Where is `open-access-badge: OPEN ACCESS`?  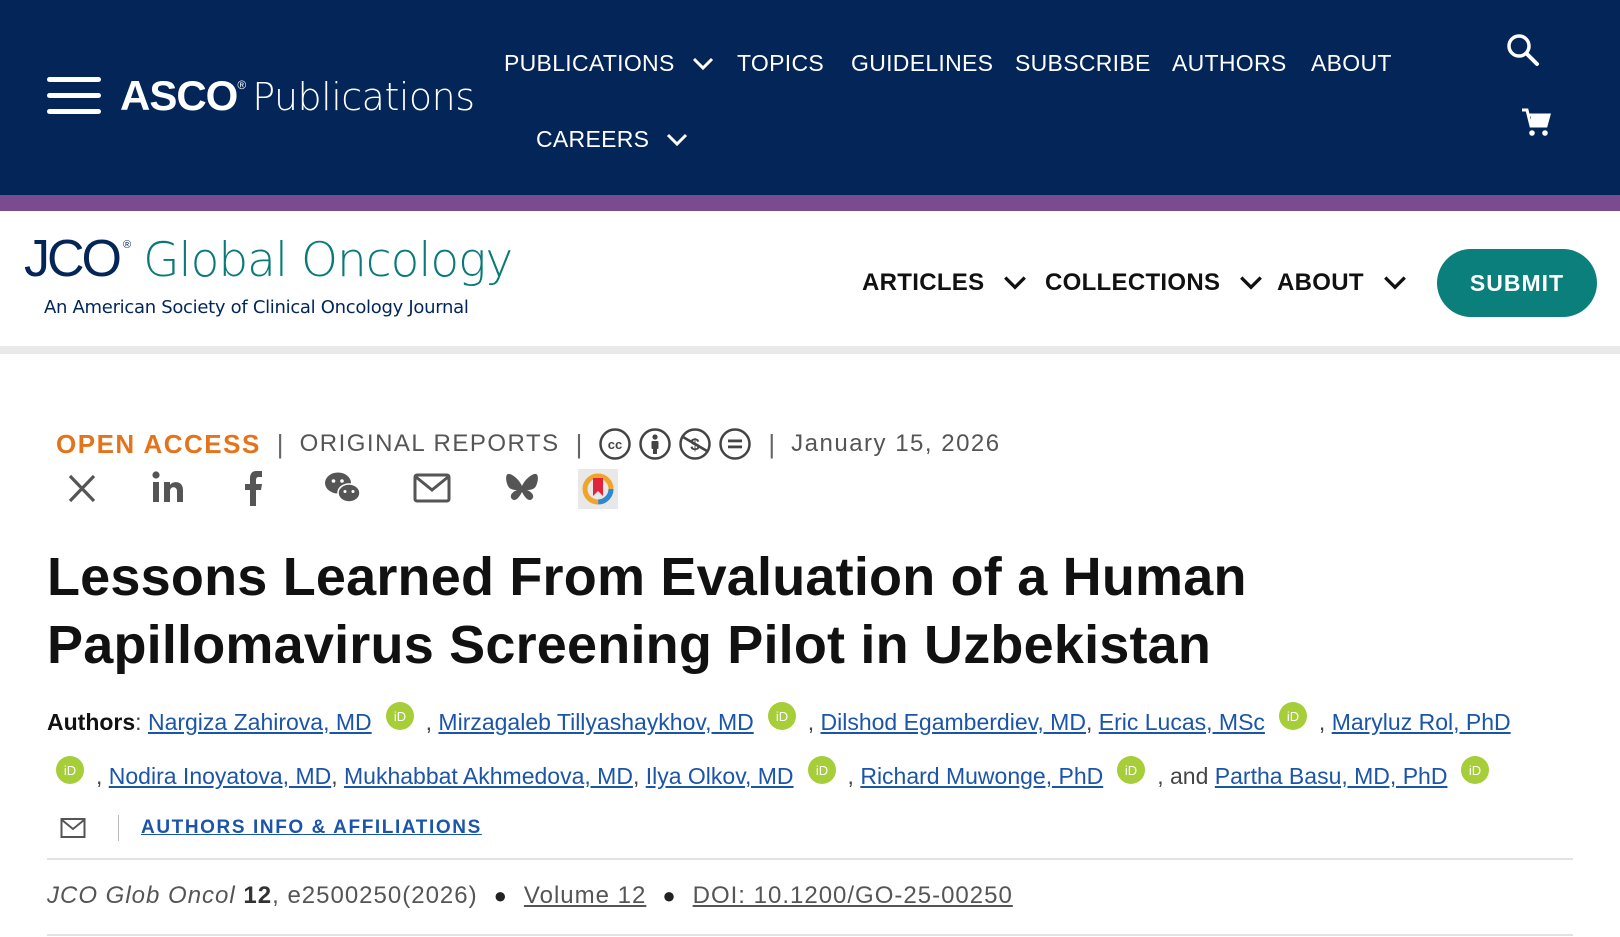
open-access-badge: OPEN ACCESS is located at coordinates (158, 443).